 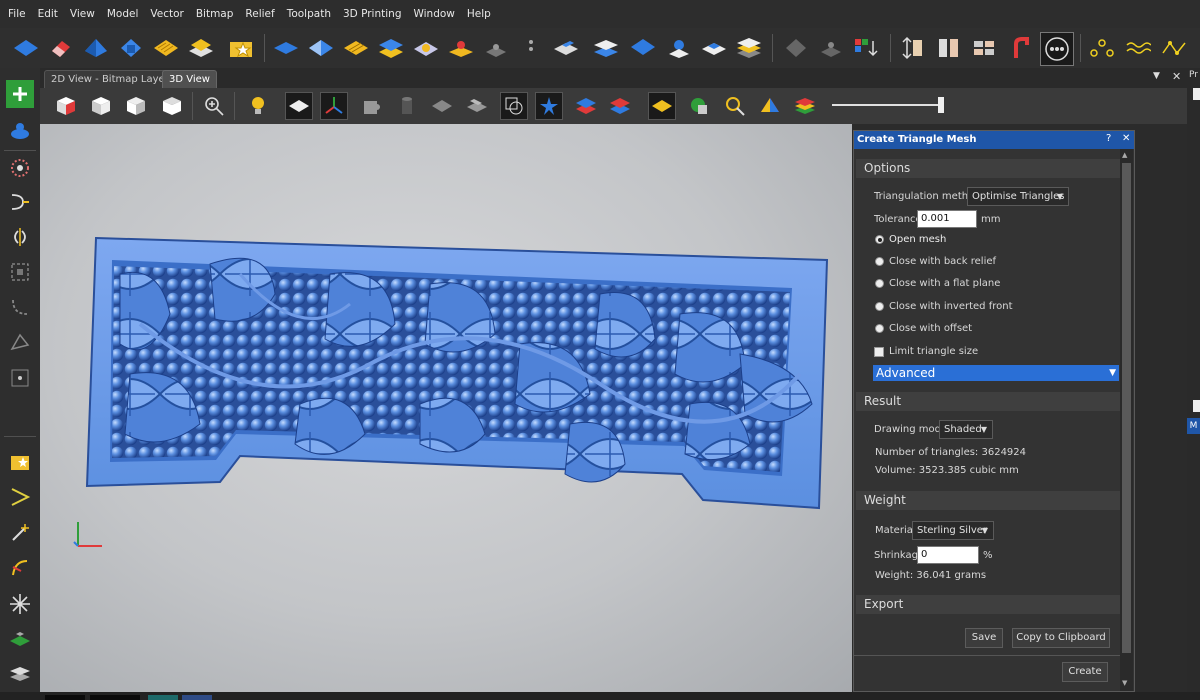 What do you see at coordinates (953, 530) in the screenshot?
I see `material-select: Sterling Silver ▼` at bounding box center [953, 530].